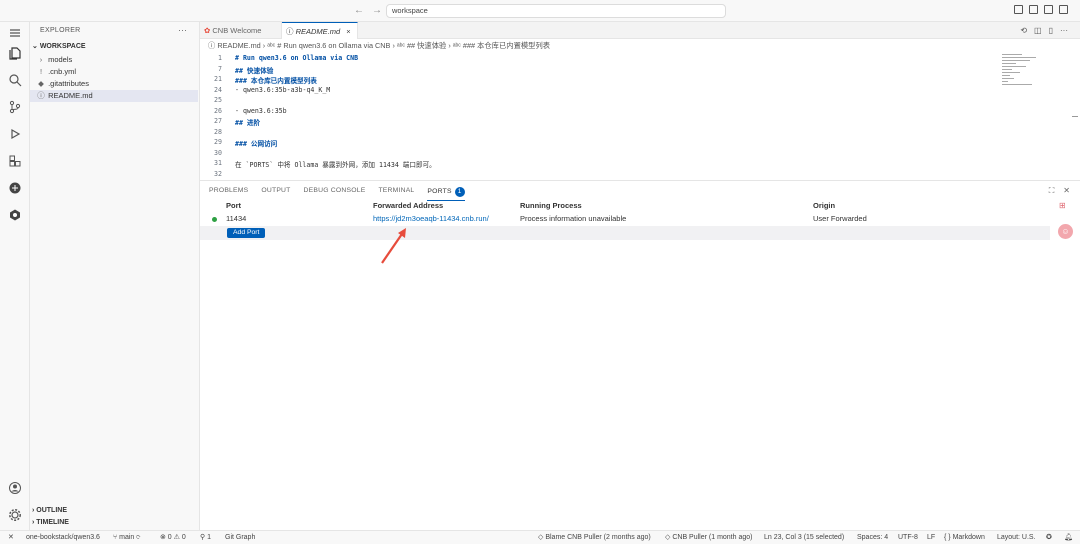  Describe the element at coordinates (804, 537) in the screenshot. I see `cursor-position: Ln 23, Col 3 (15 selected)` at that location.